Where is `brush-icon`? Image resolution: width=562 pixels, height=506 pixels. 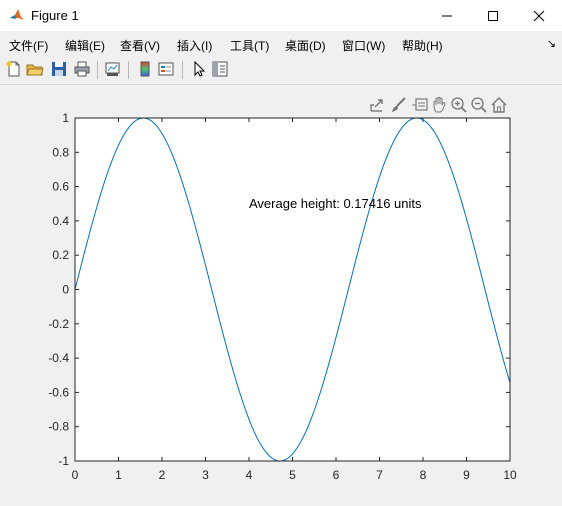
brush-icon is located at coordinates (399, 105).